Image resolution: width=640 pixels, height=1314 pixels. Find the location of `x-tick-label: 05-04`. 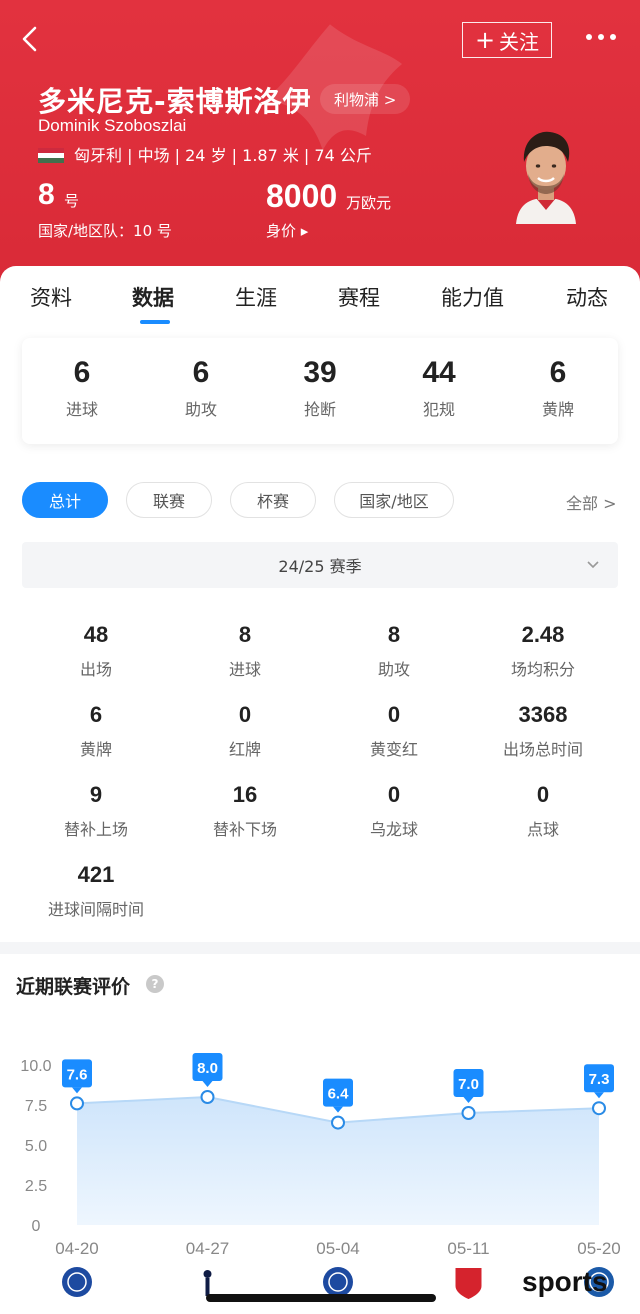

x-tick-label: 05-04 is located at coordinates (337, 1248).